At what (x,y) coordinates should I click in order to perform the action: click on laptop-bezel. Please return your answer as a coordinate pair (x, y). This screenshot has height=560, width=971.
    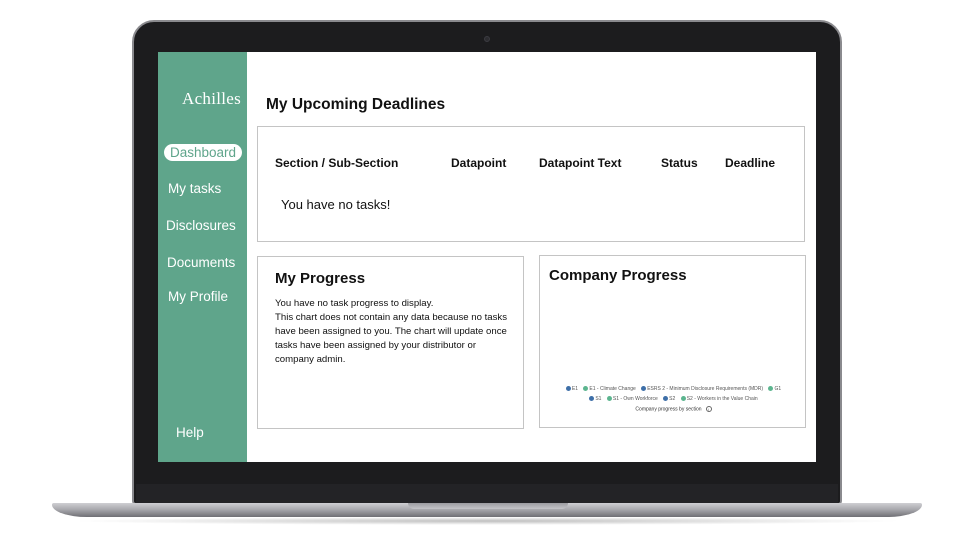
    Looking at the image, I should click on (487, 494).